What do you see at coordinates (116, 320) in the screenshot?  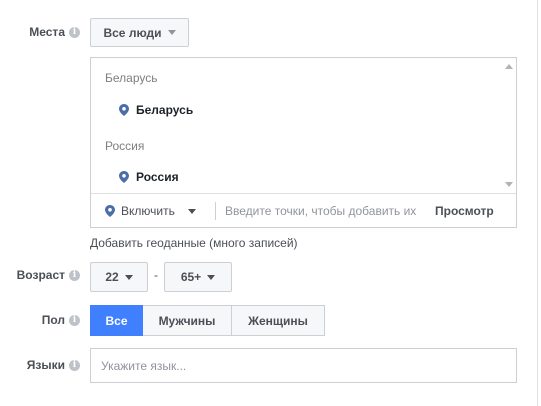 I see `gender-all-button: Все` at bounding box center [116, 320].